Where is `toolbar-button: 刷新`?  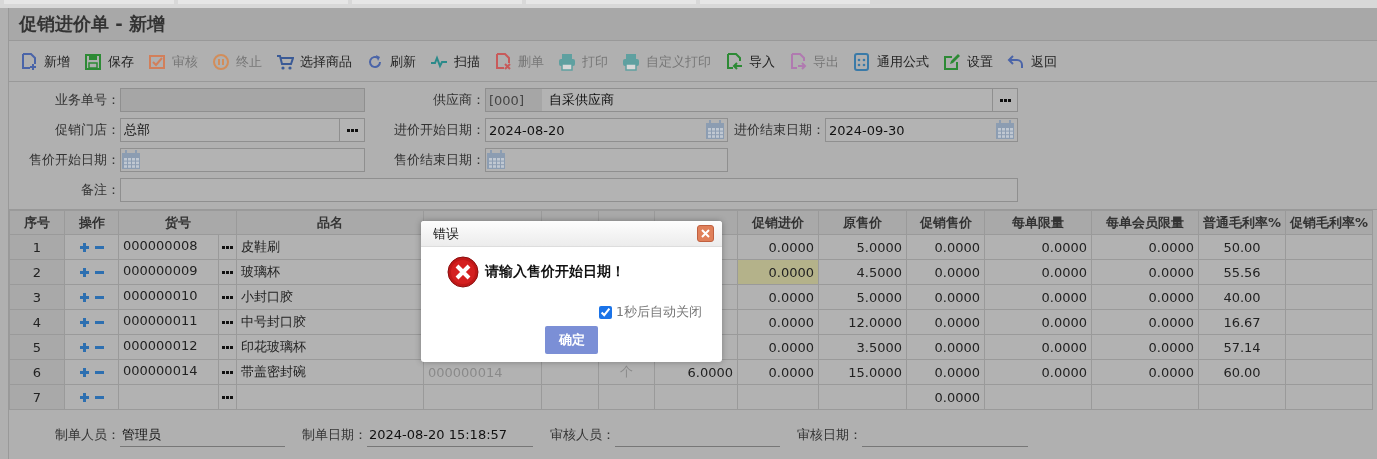 toolbar-button: 刷新 is located at coordinates (391, 62).